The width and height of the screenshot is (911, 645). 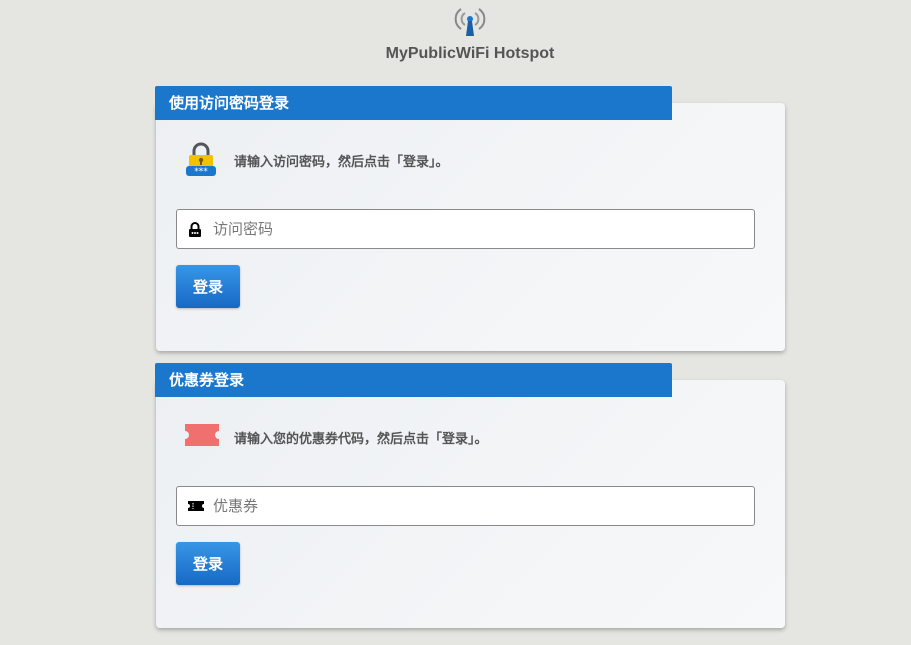 I want to click on voucher-input, so click(x=478, y=506).